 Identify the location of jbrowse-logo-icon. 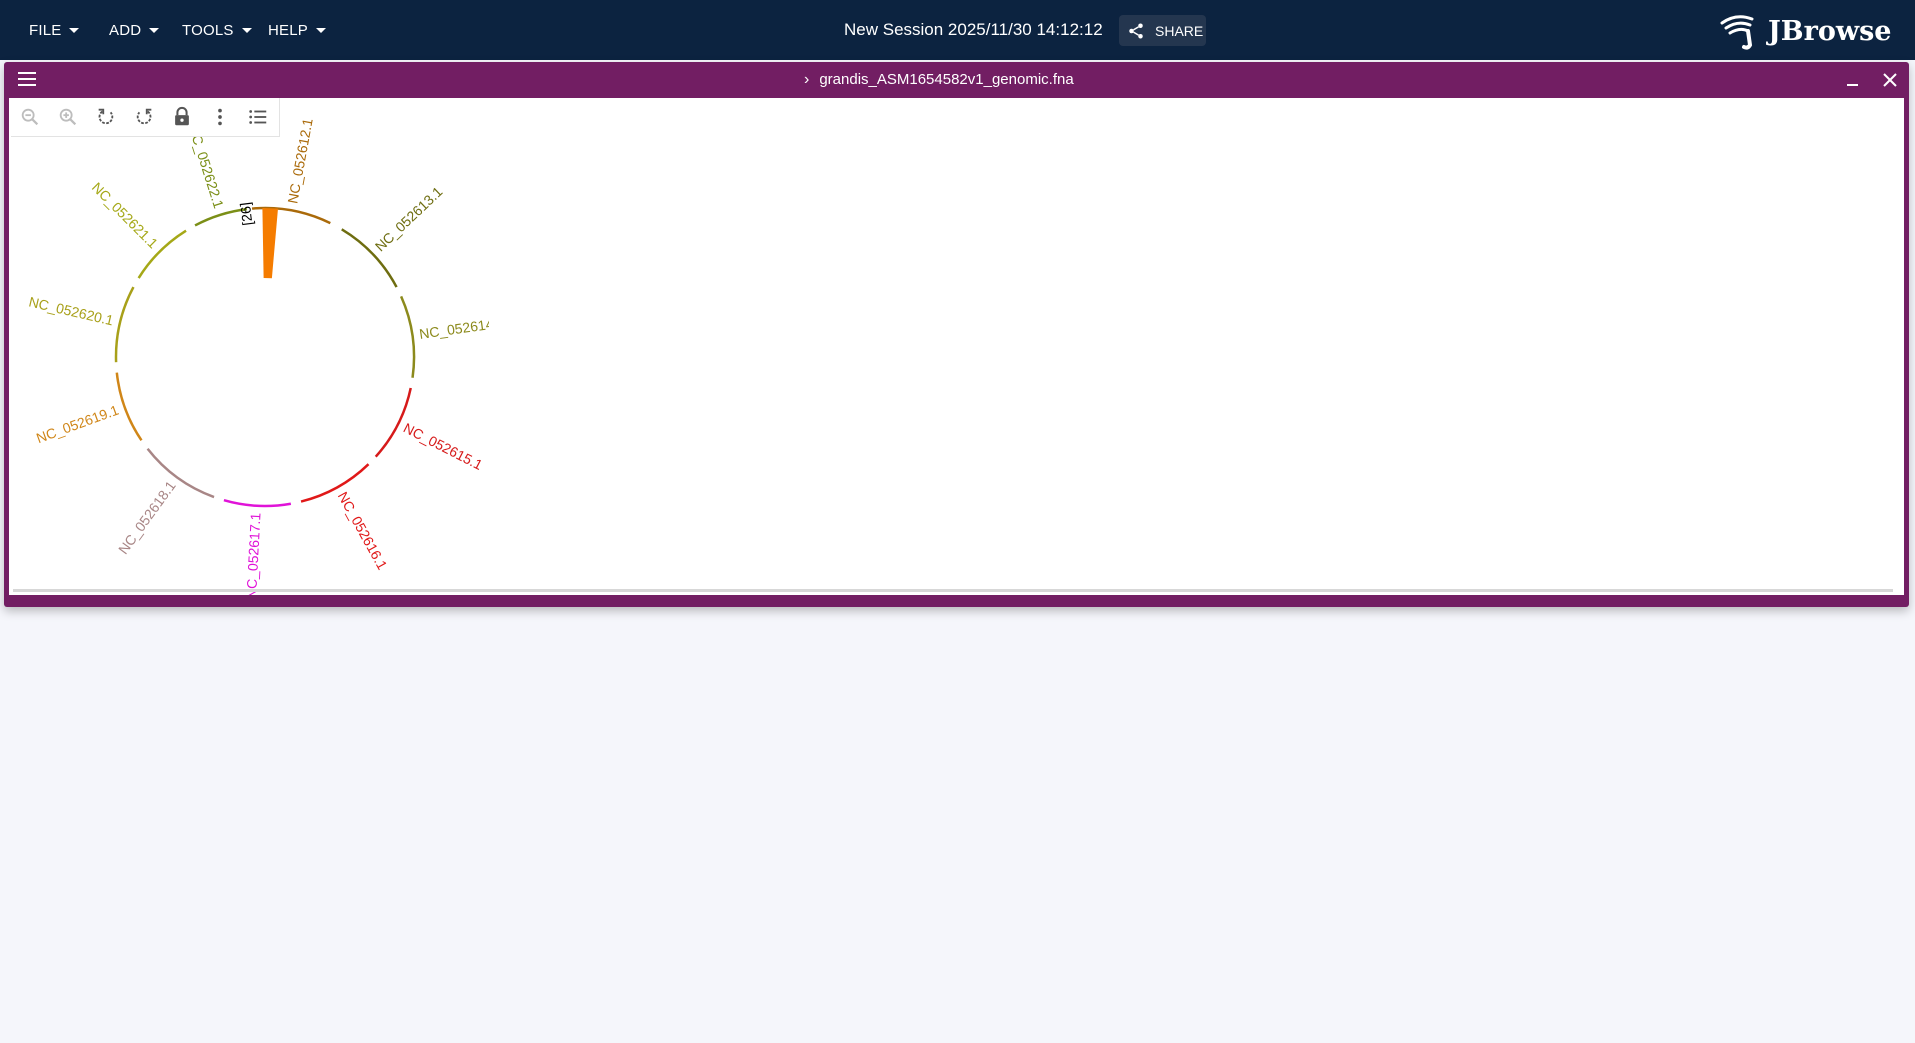
(1737, 32).